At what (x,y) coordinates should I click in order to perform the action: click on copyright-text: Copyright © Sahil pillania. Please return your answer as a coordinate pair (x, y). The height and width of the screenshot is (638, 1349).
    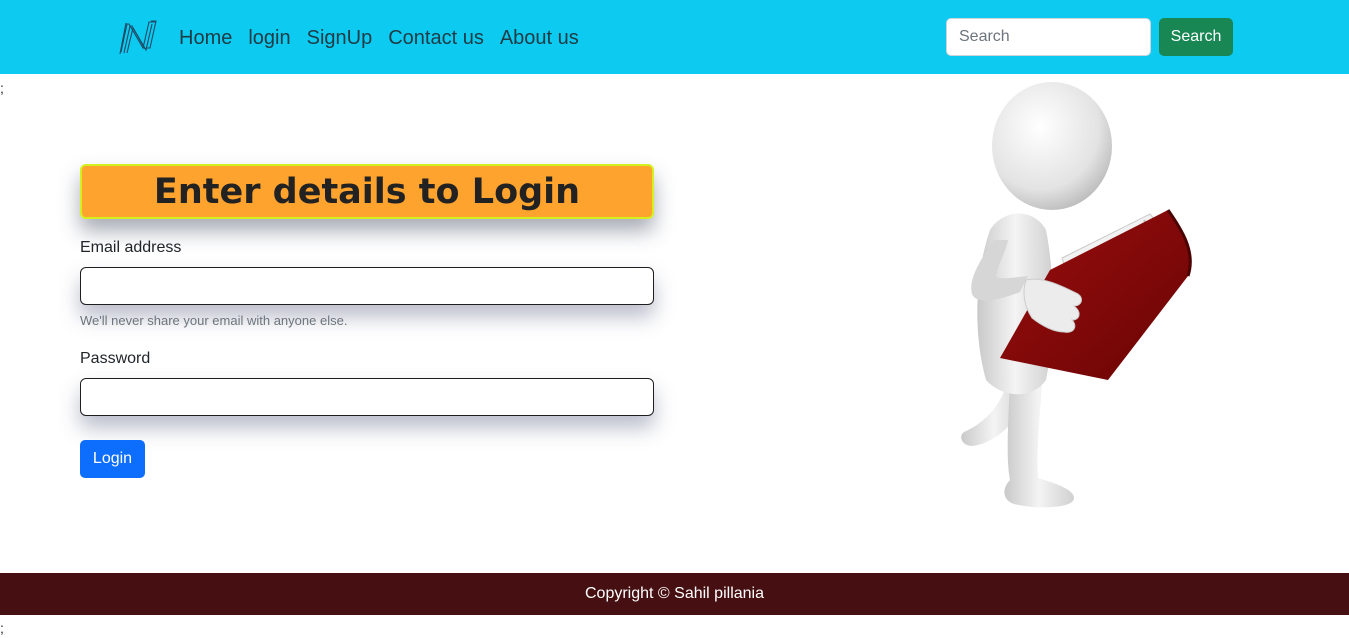
    Looking at the image, I should click on (674, 593).